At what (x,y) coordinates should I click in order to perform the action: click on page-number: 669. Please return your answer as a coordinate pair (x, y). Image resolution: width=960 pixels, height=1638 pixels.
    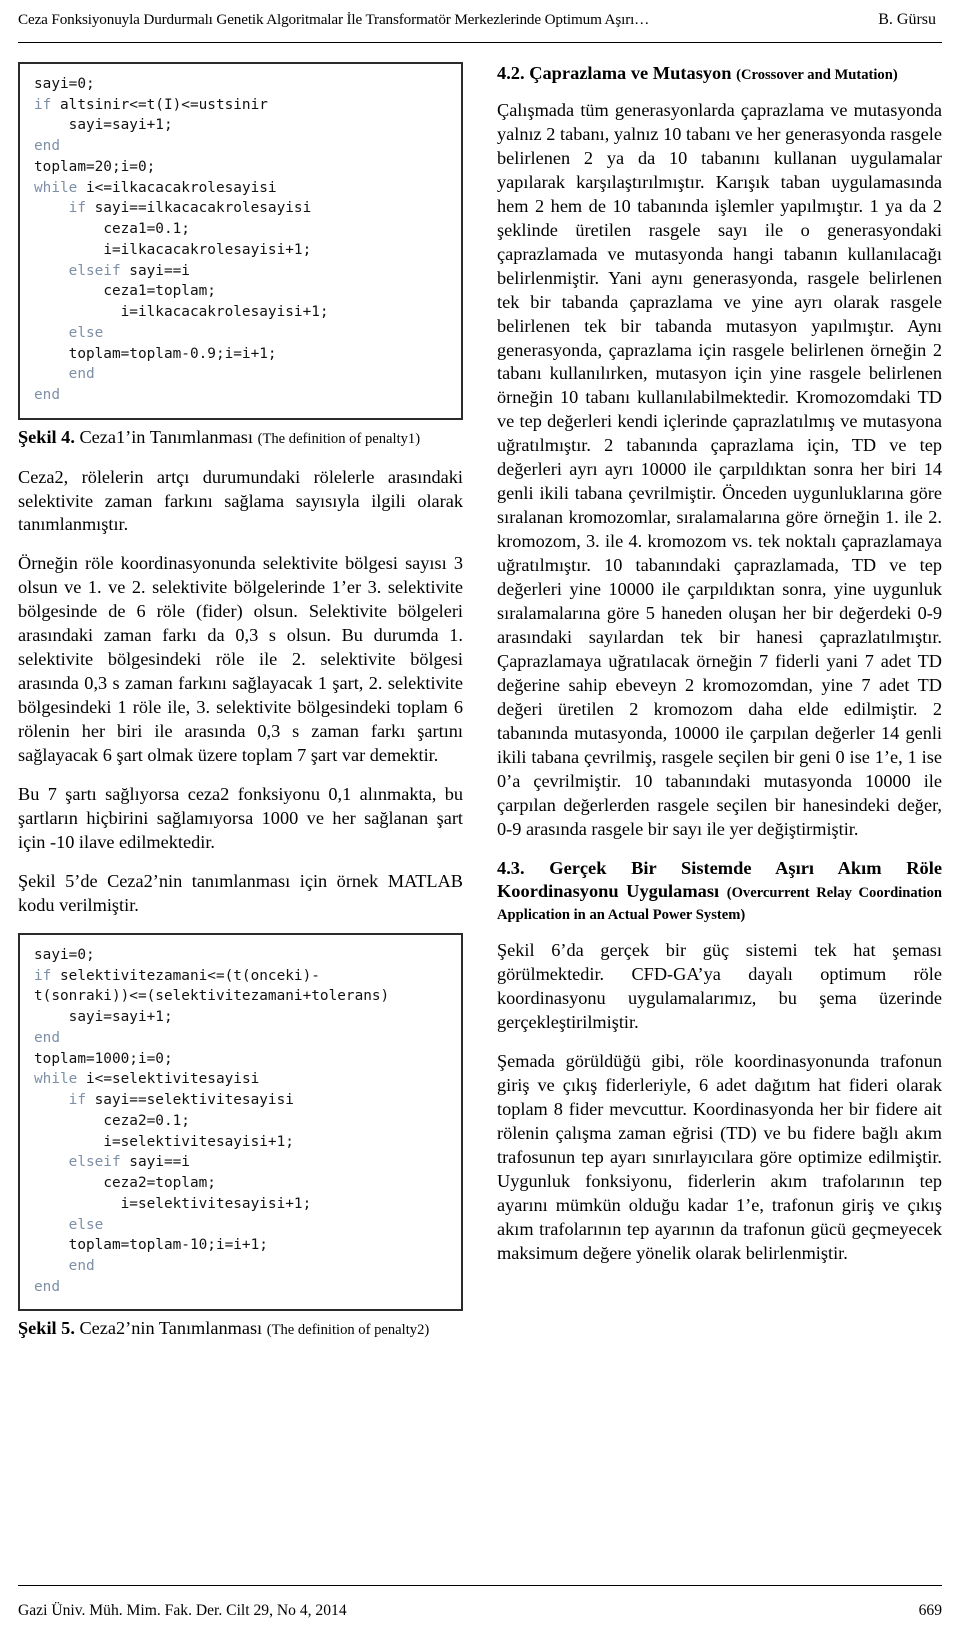
    Looking at the image, I should click on (930, 1610).